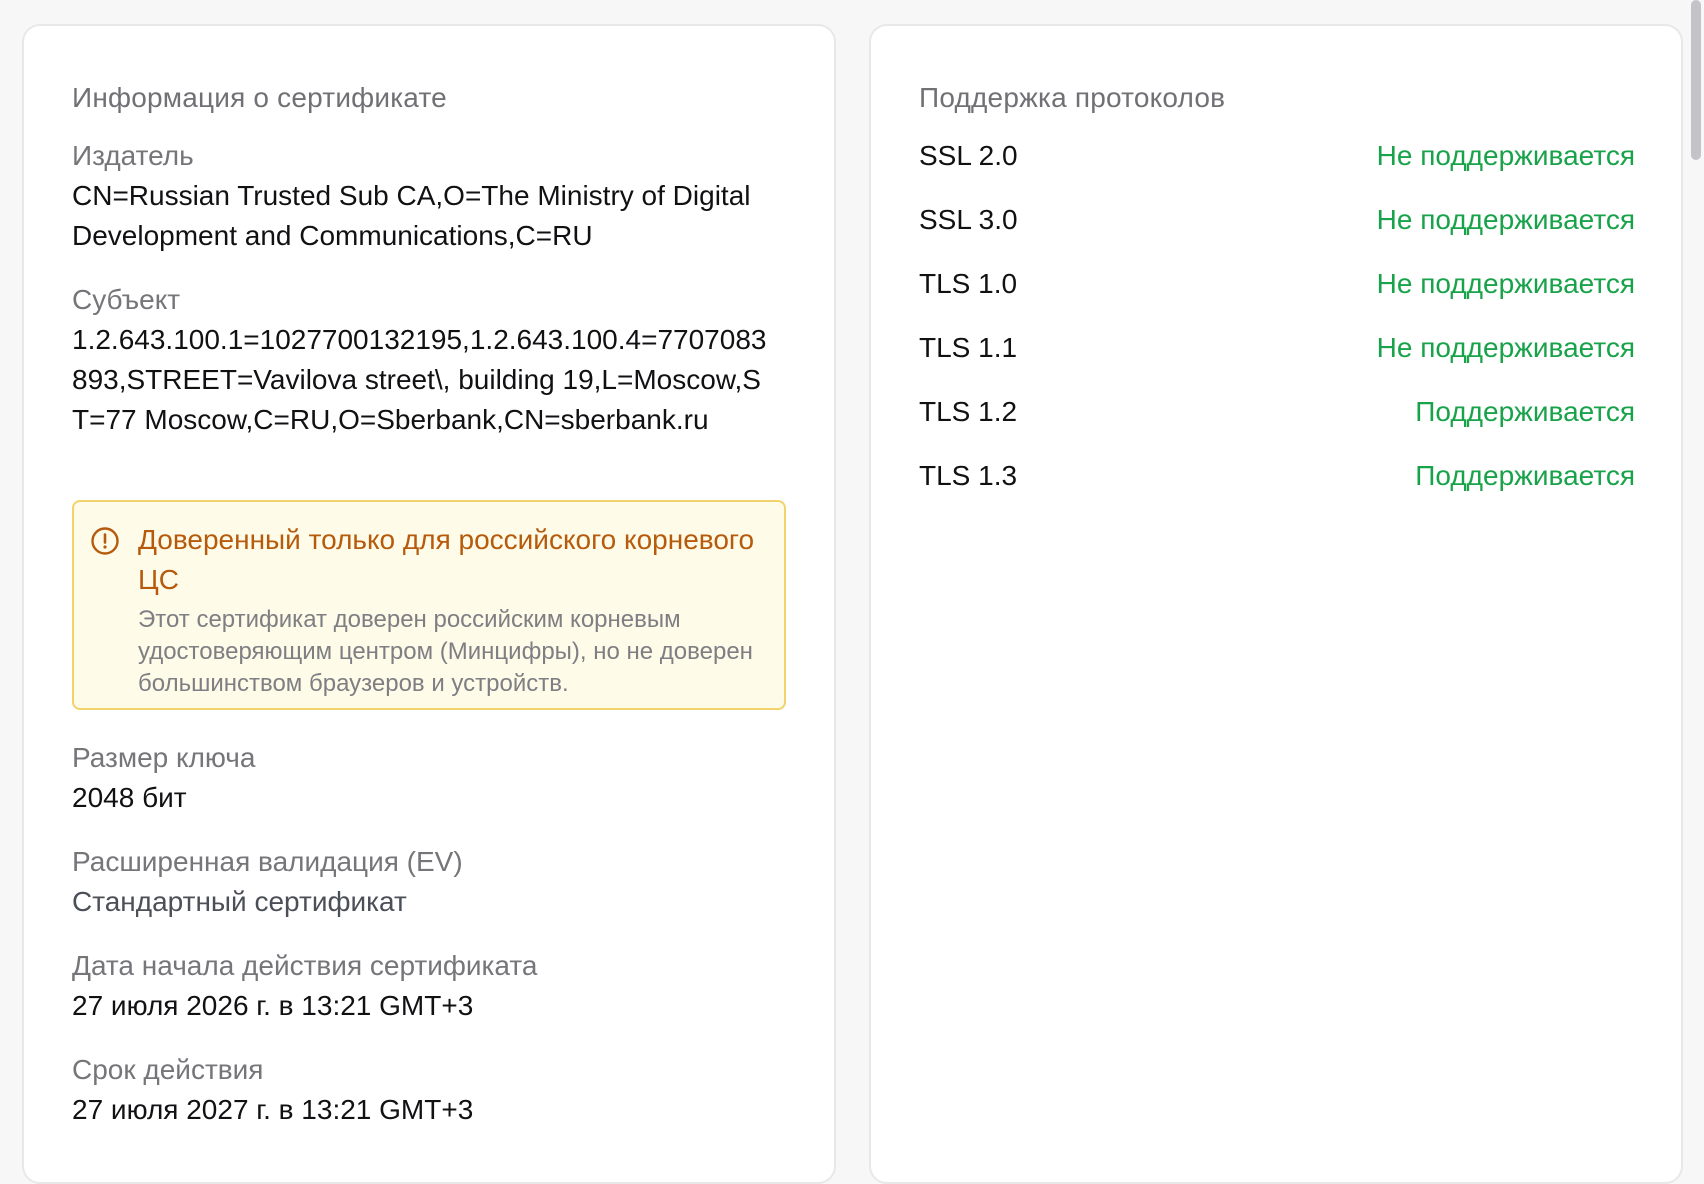 This screenshot has width=1704, height=1184. What do you see at coordinates (968, 347) in the screenshot?
I see `protocol-name: TLS 1.1` at bounding box center [968, 347].